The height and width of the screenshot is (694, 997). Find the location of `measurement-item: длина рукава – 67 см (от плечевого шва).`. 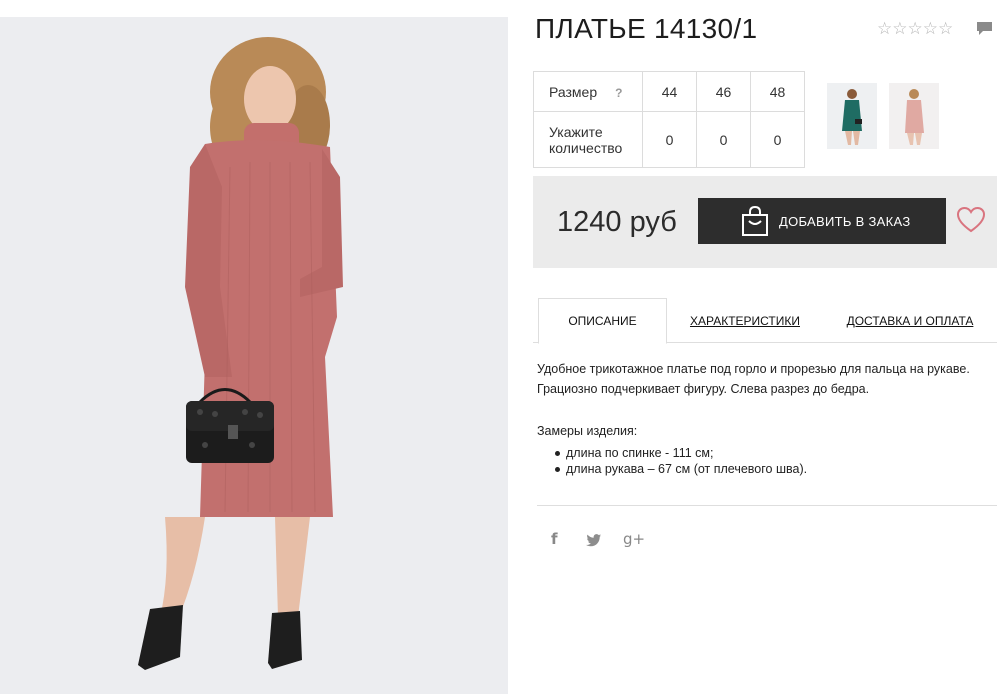

measurement-item: длина рукава – 67 см (от плечевого шва). is located at coordinates (680, 469).